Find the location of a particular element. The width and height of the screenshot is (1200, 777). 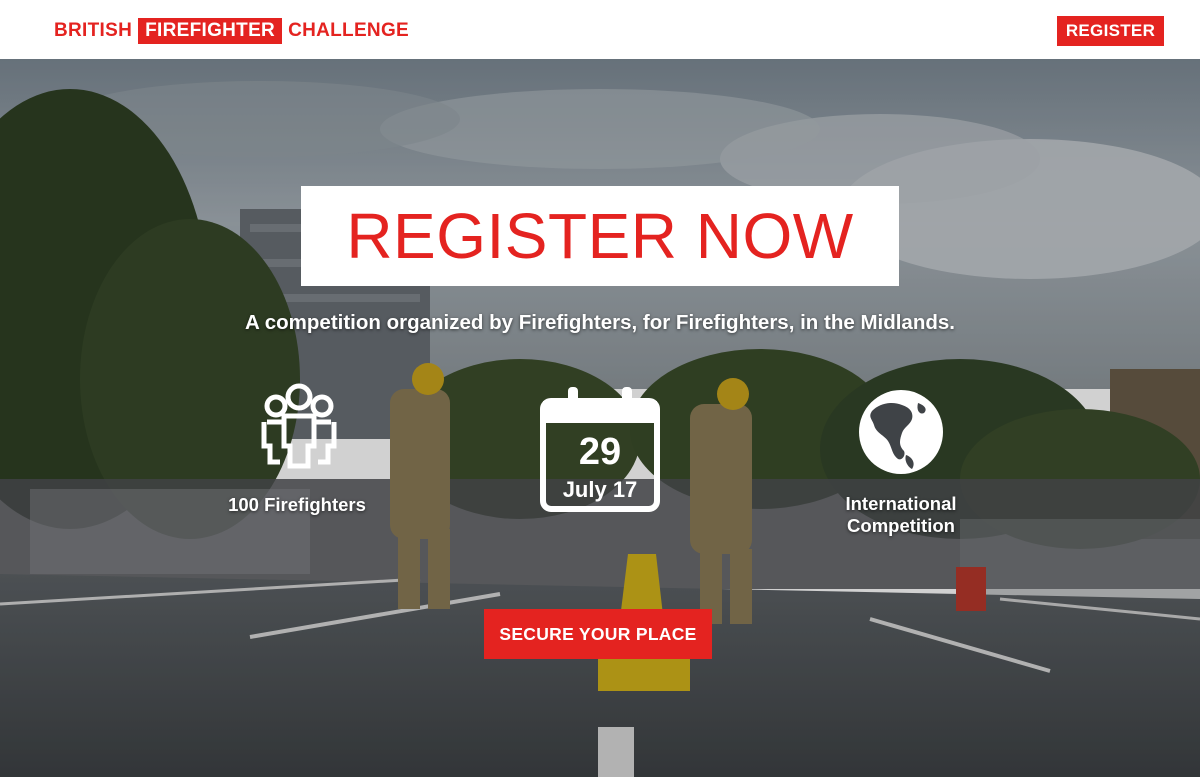

globe-icon is located at coordinates (901, 432).